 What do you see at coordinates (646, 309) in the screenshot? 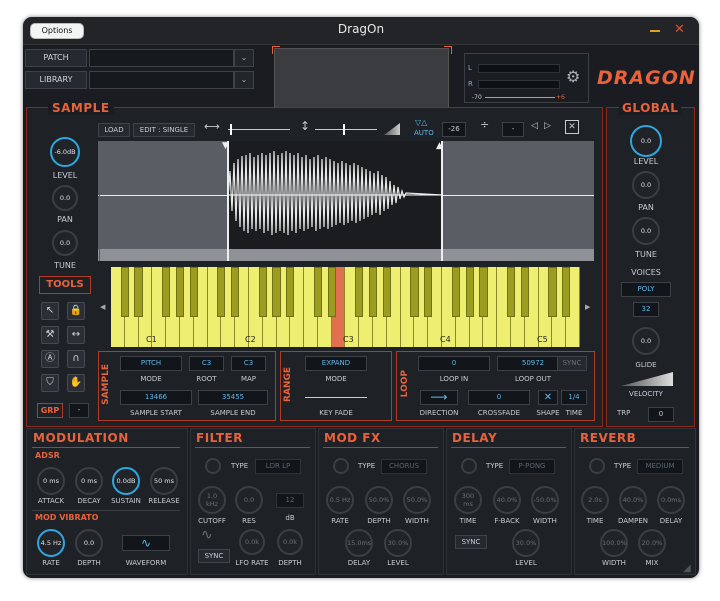
I see `voices-count-field: 32` at bounding box center [646, 309].